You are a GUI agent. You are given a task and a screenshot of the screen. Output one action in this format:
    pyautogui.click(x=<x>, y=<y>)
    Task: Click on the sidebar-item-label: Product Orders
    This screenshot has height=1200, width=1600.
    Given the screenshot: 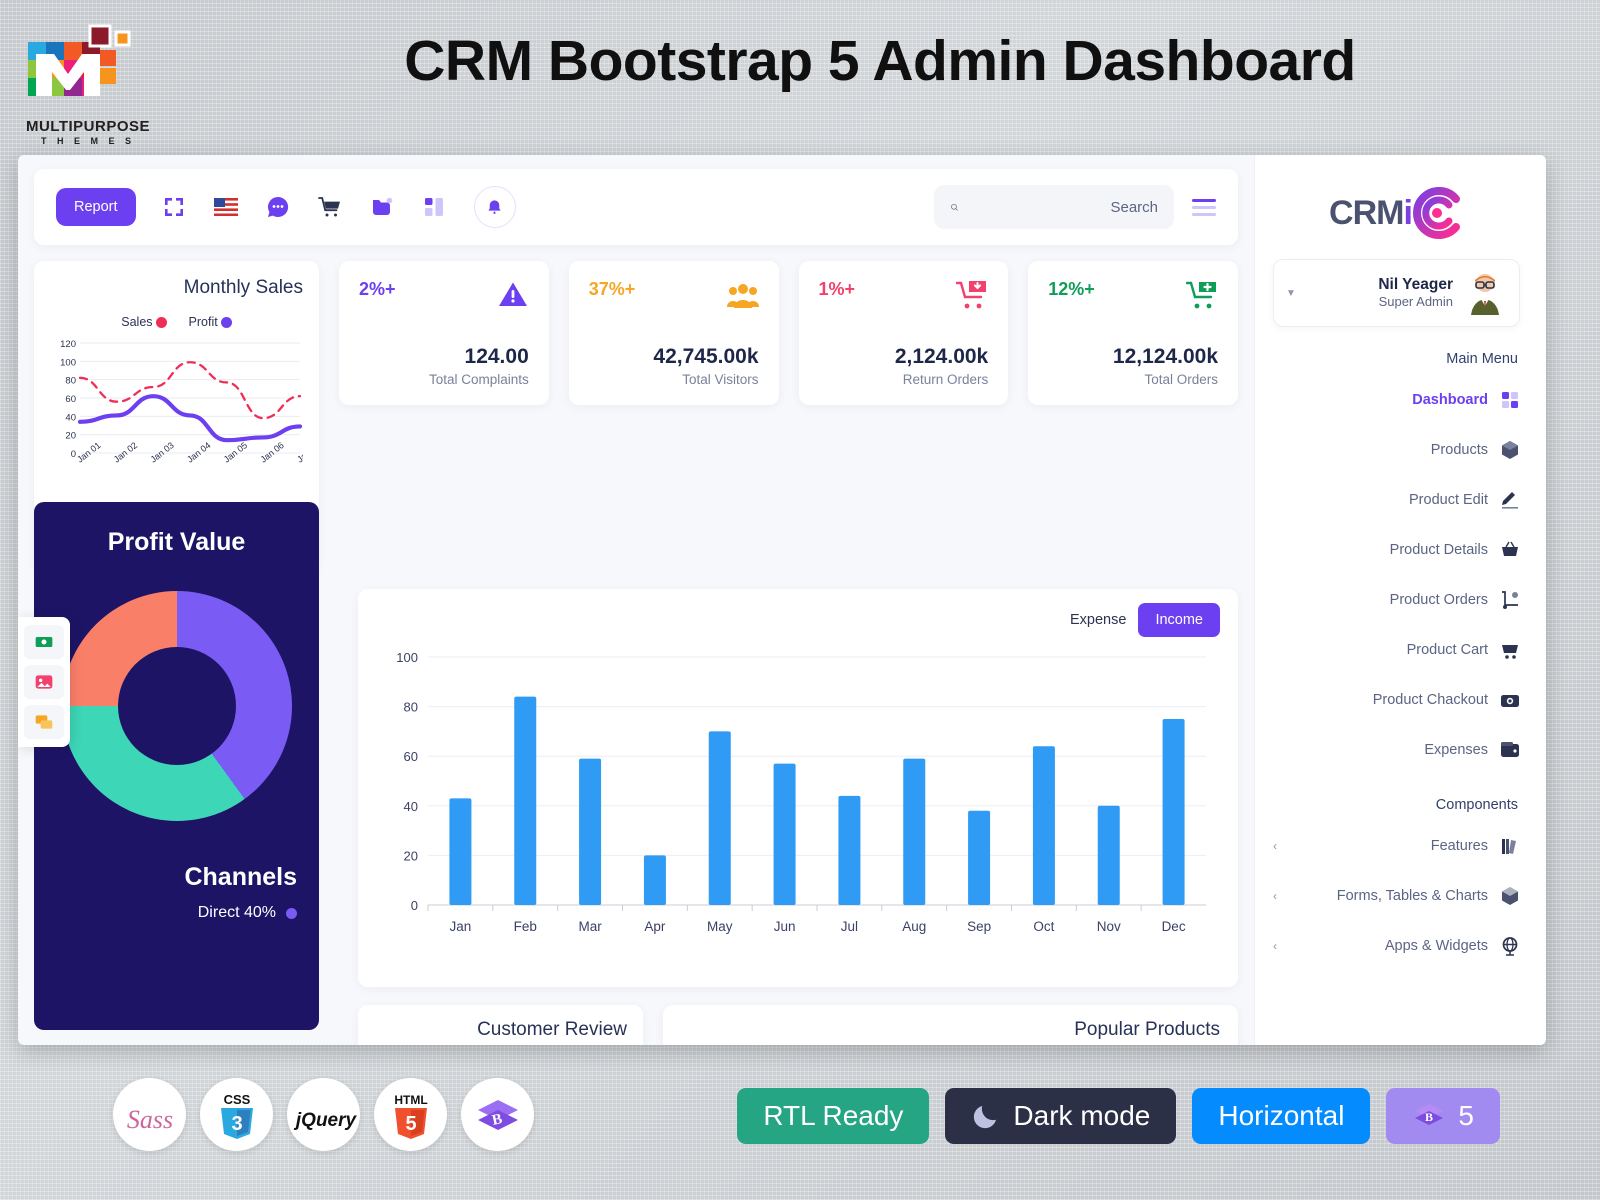 What is the action you would take?
    pyautogui.click(x=1438, y=600)
    